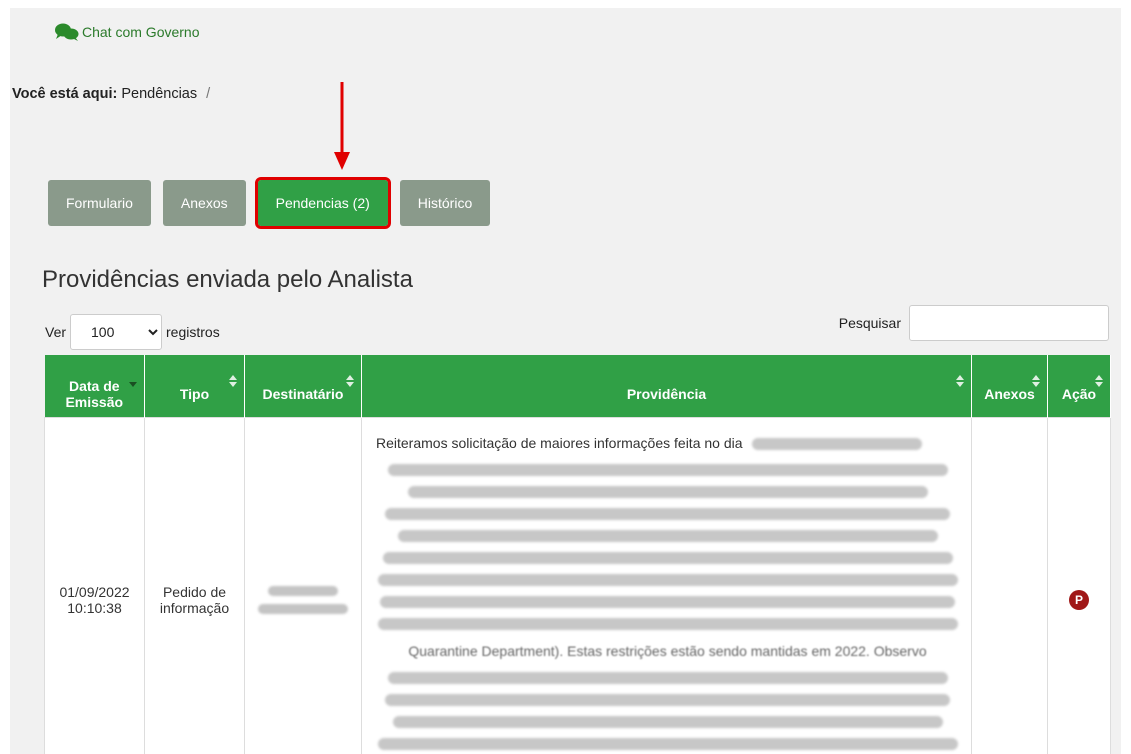 Image resolution: width=1131 pixels, height=754 pixels. What do you see at coordinates (1009, 393) in the screenshot?
I see `col-label-anexos: Anexos` at bounding box center [1009, 393].